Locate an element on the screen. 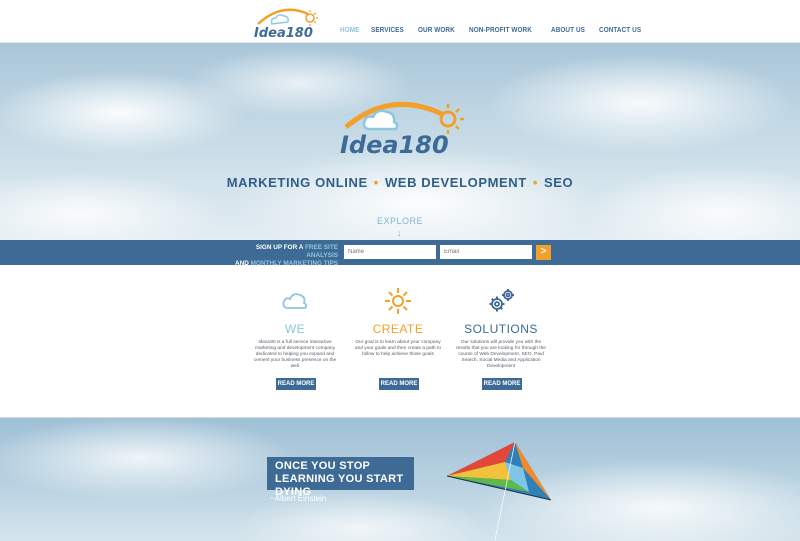  nav-our-work: OUR WORK is located at coordinates (436, 29).